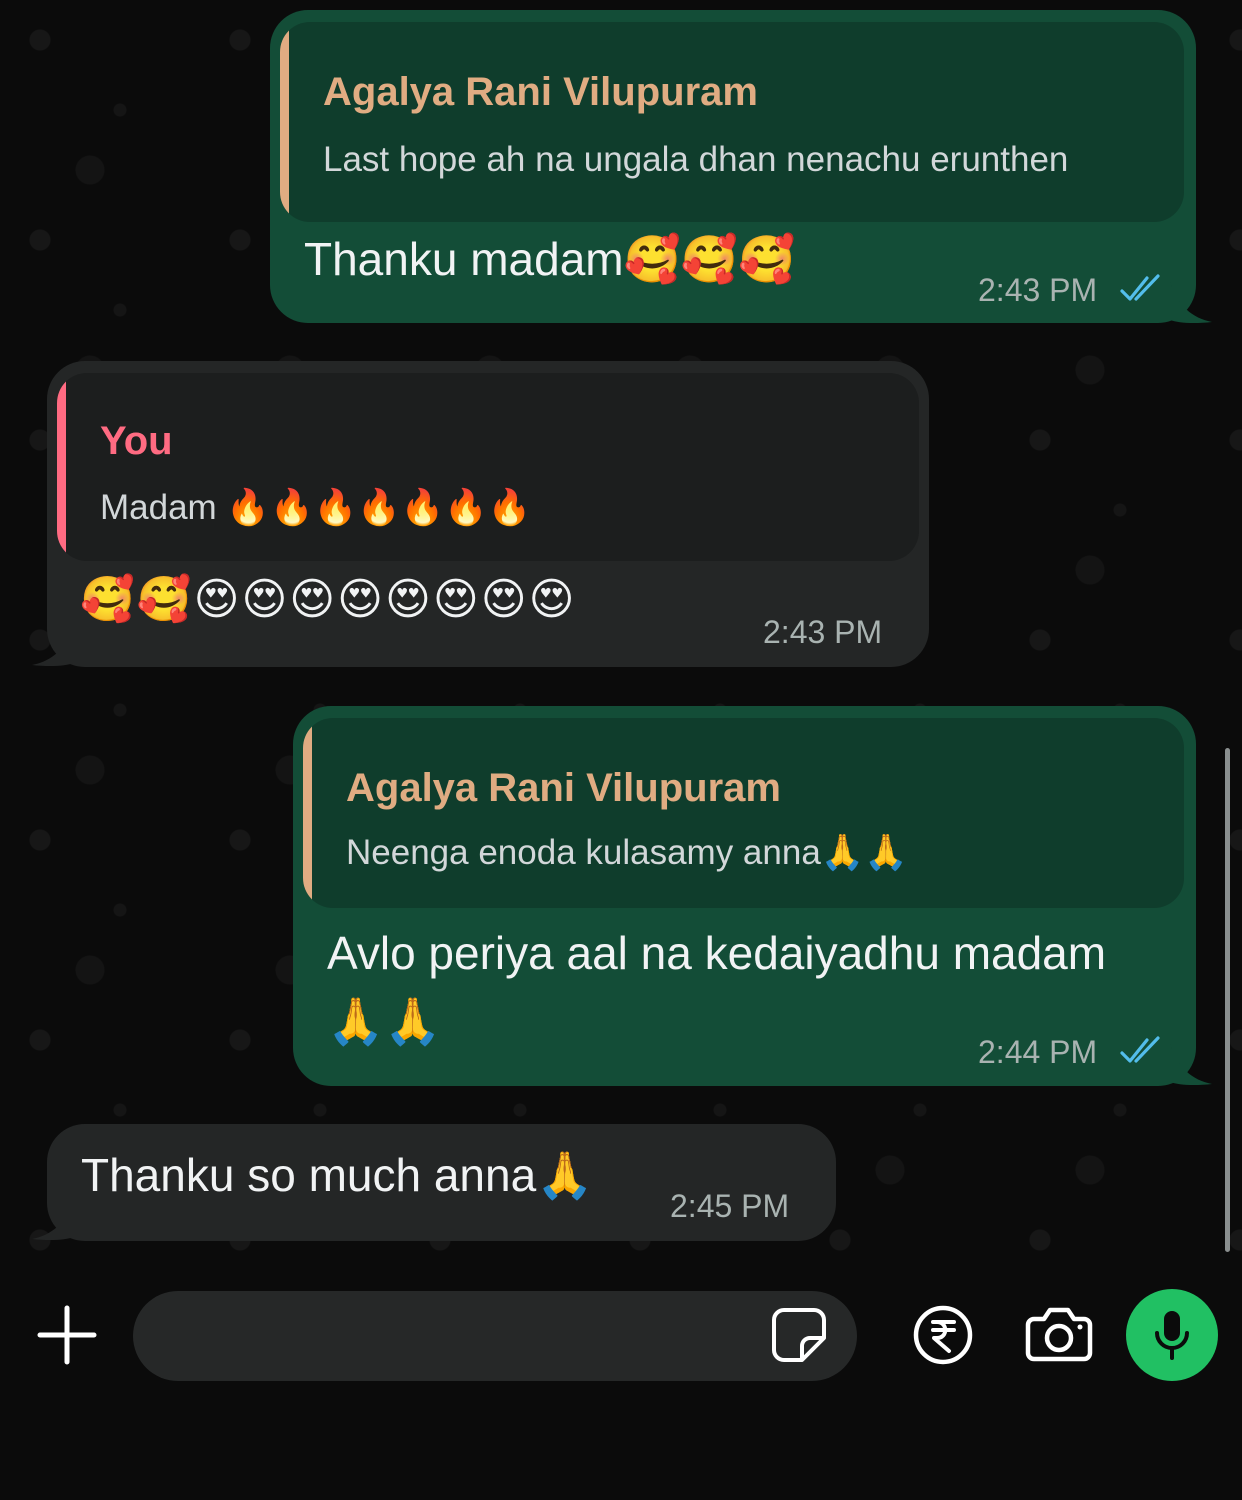  I want to click on scrollbar, so click(1227, 1000).